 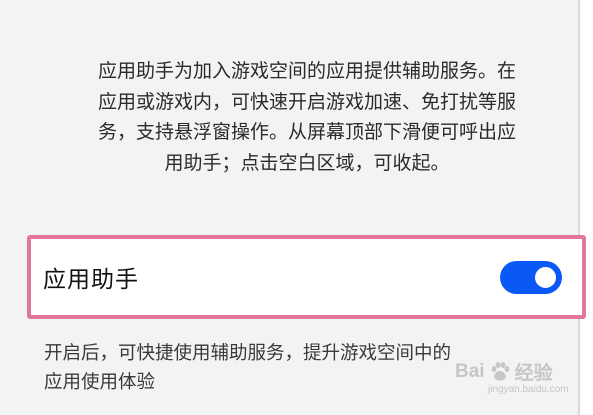 I want to click on watermark-brand-right: 经验, so click(x=533, y=373).